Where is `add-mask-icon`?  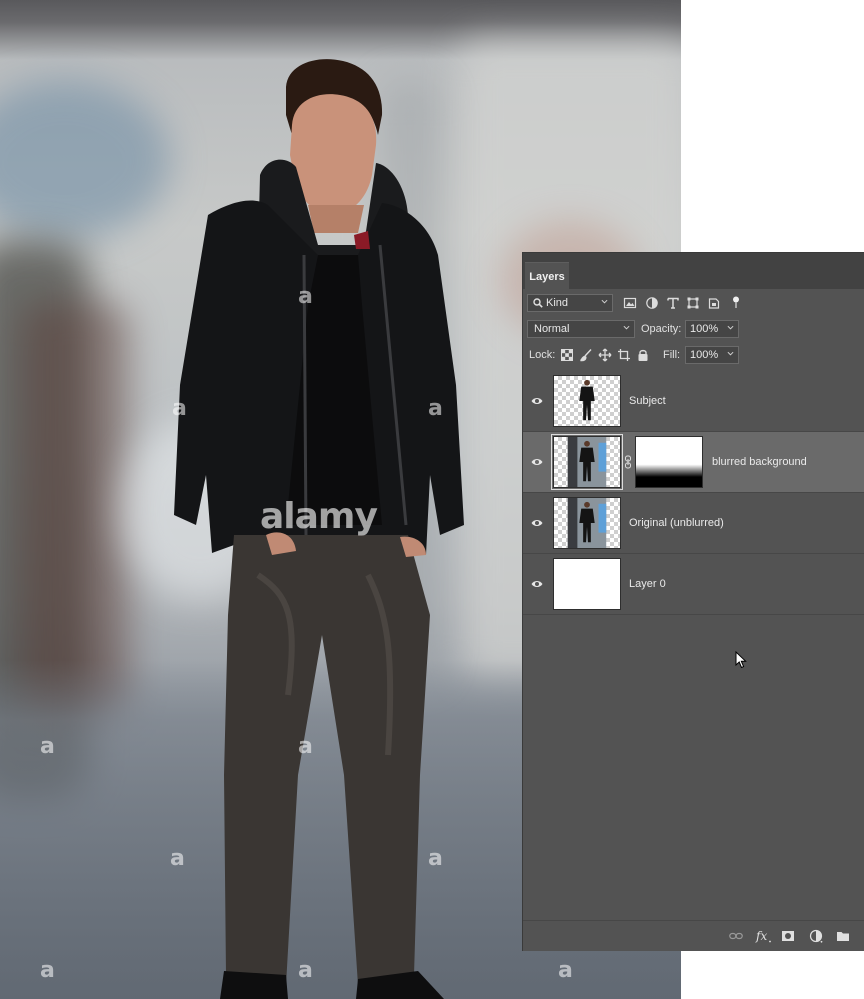 add-mask-icon is located at coordinates (788, 936).